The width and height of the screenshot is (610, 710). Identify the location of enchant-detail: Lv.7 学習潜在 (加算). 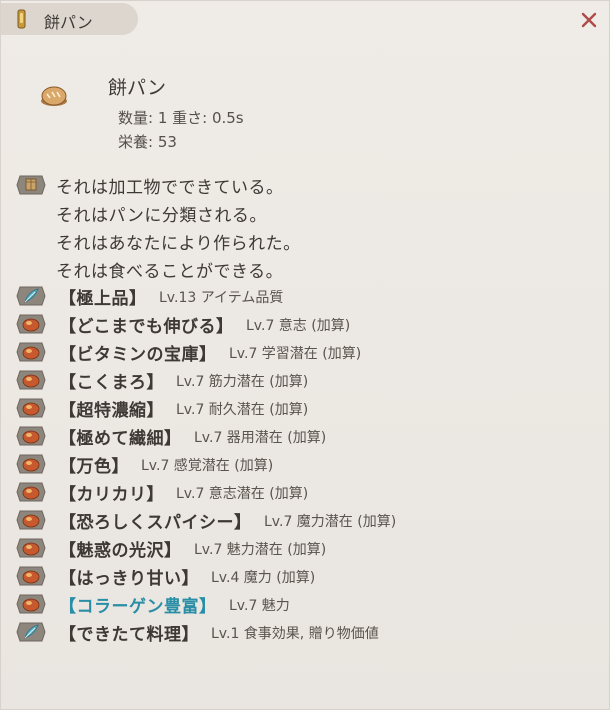
(295, 354).